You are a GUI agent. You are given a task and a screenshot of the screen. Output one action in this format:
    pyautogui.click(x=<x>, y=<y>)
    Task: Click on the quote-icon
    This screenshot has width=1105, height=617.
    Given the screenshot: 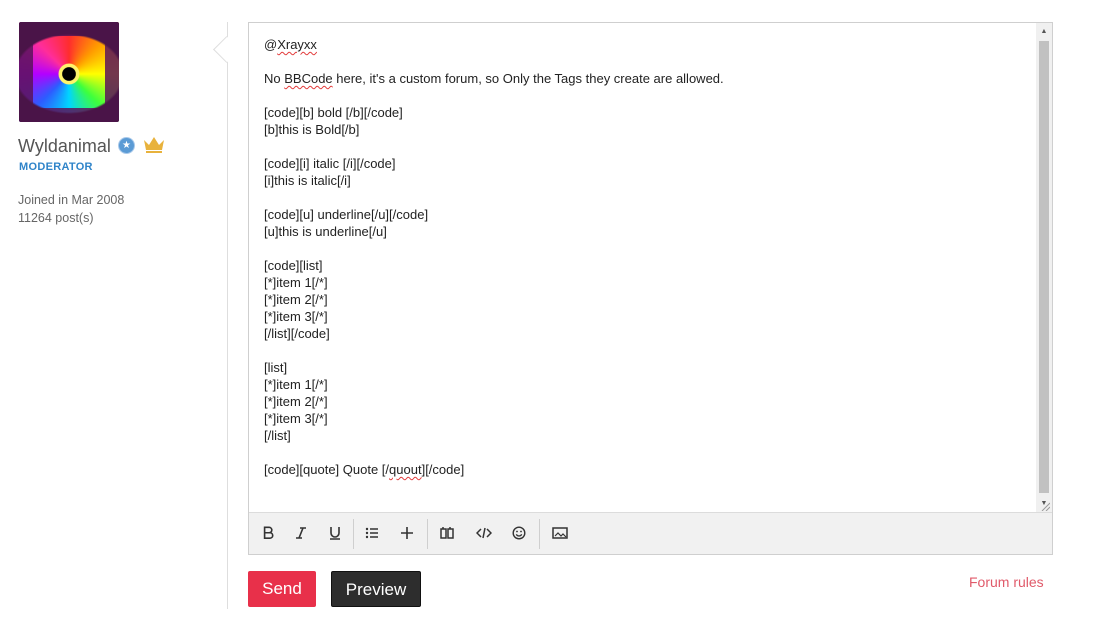 What is the action you would take?
    pyautogui.click(x=447, y=533)
    